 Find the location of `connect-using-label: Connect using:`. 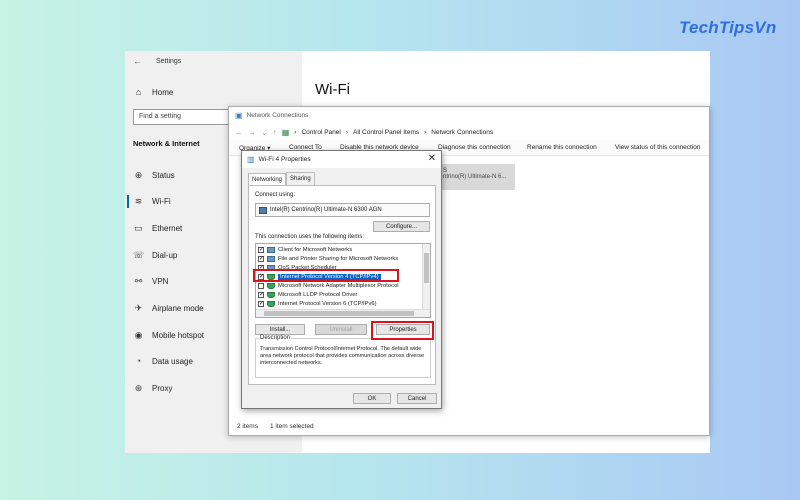

connect-using-label: Connect using: is located at coordinates (275, 195).